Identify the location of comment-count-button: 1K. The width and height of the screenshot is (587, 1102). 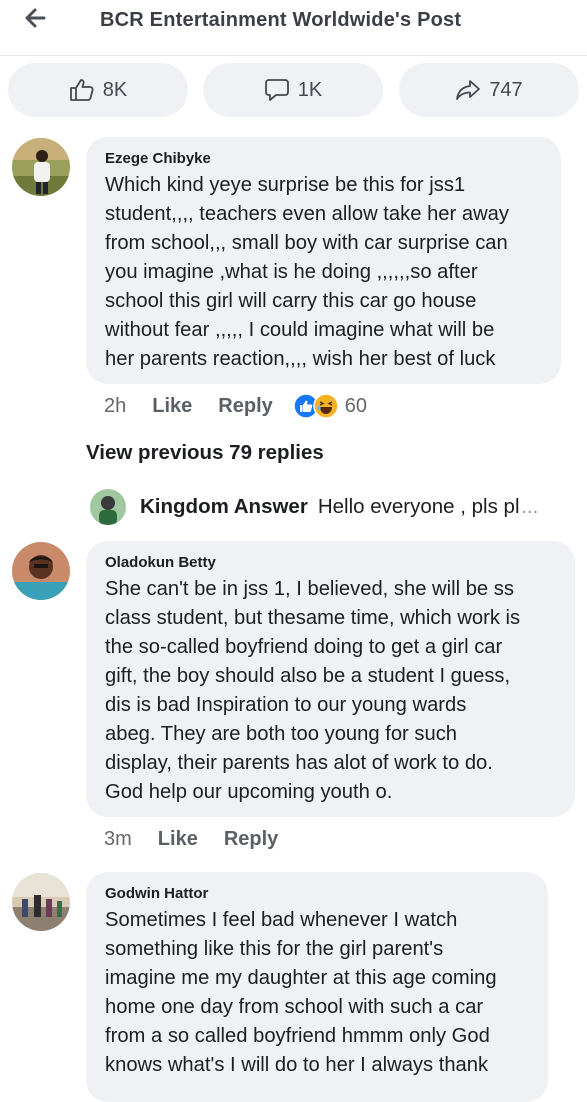
(293, 90).